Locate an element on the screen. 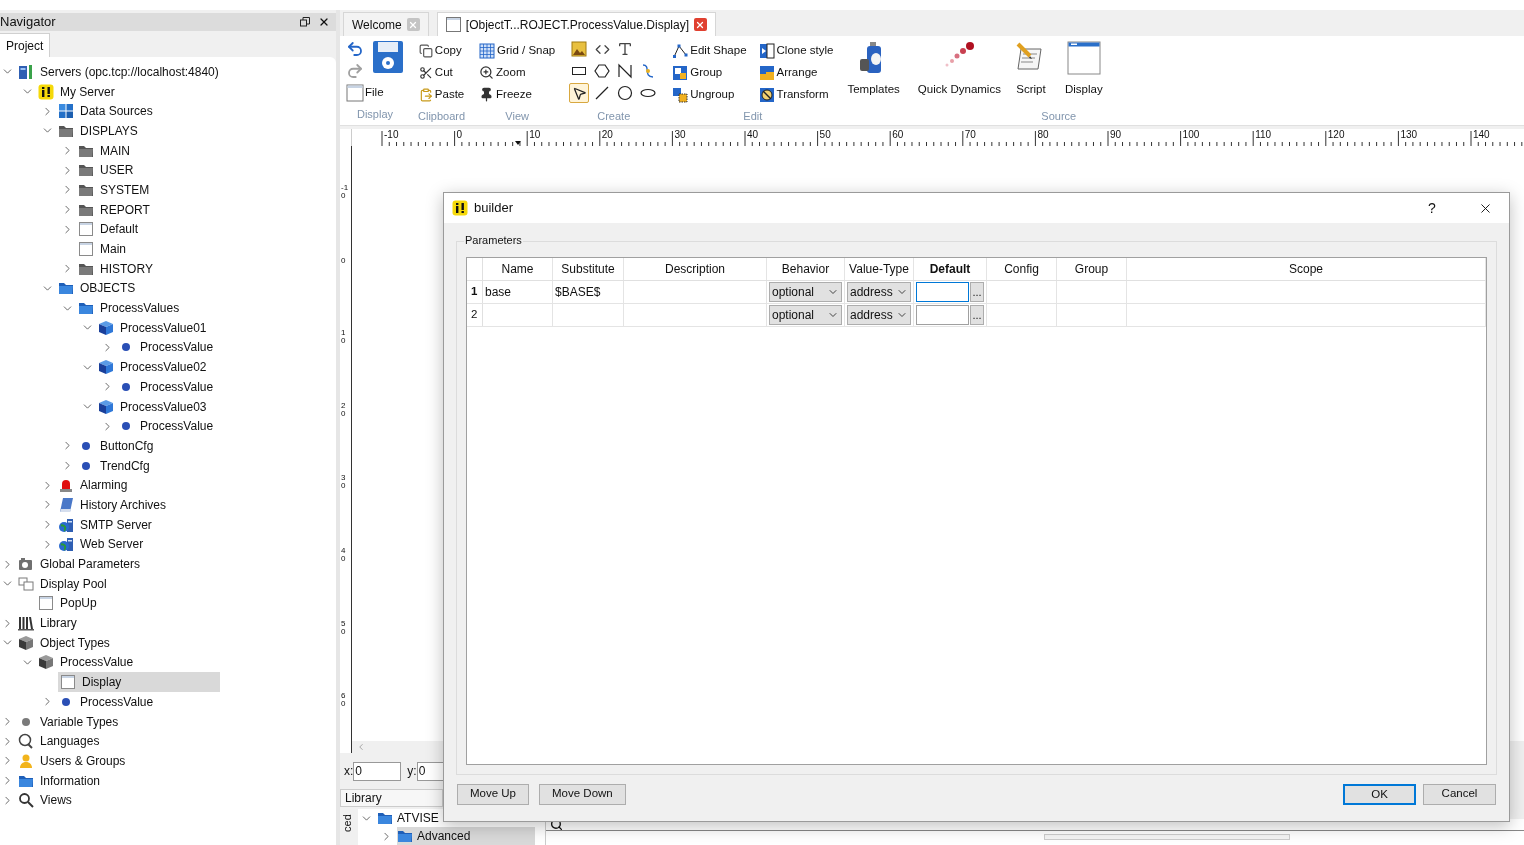 This screenshot has width=1524, height=845. column-header: Value-Type is located at coordinates (879, 269).